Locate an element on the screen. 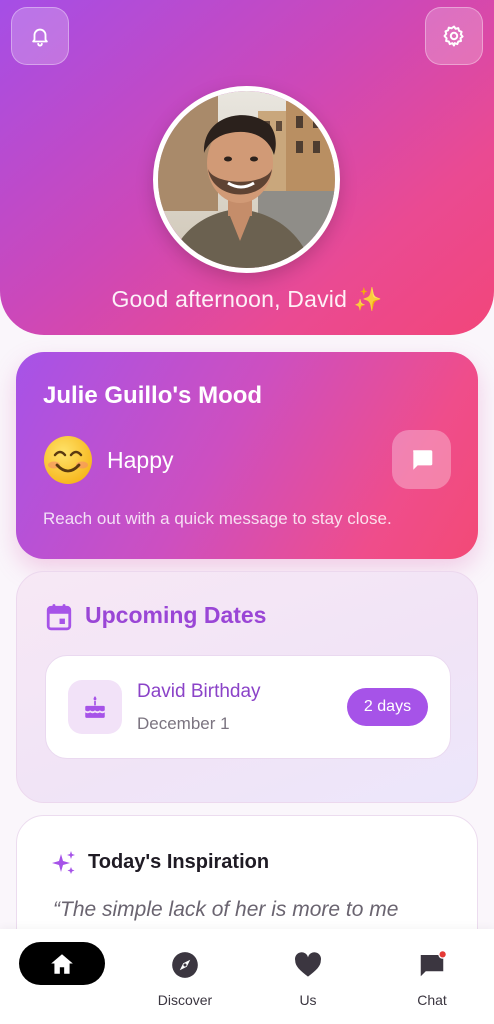 This screenshot has height=1024, width=494. chat-icon is located at coordinates (433, 963).